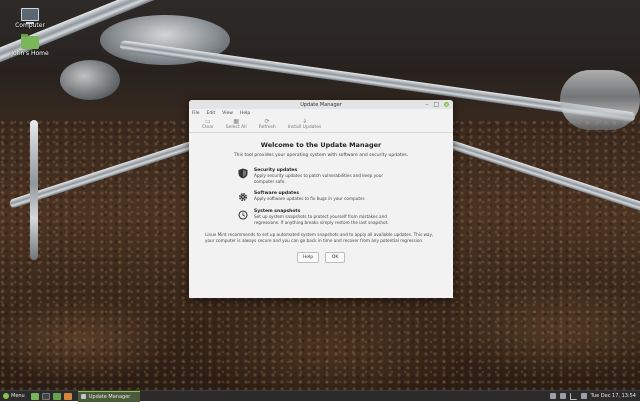 The width and height of the screenshot is (640, 402). Describe the element at coordinates (304, 127) in the screenshot. I see `install-label: Install Updates` at that location.